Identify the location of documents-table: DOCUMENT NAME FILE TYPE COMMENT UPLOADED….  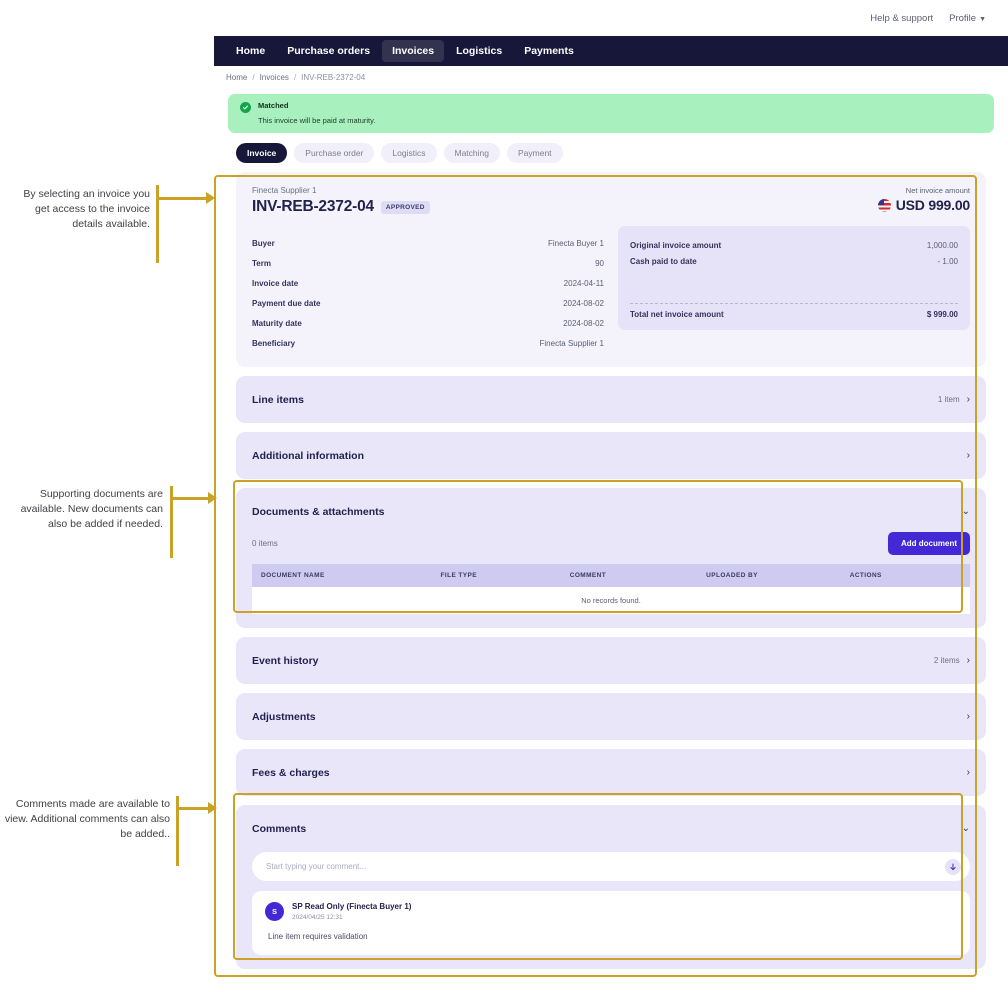
(611, 589).